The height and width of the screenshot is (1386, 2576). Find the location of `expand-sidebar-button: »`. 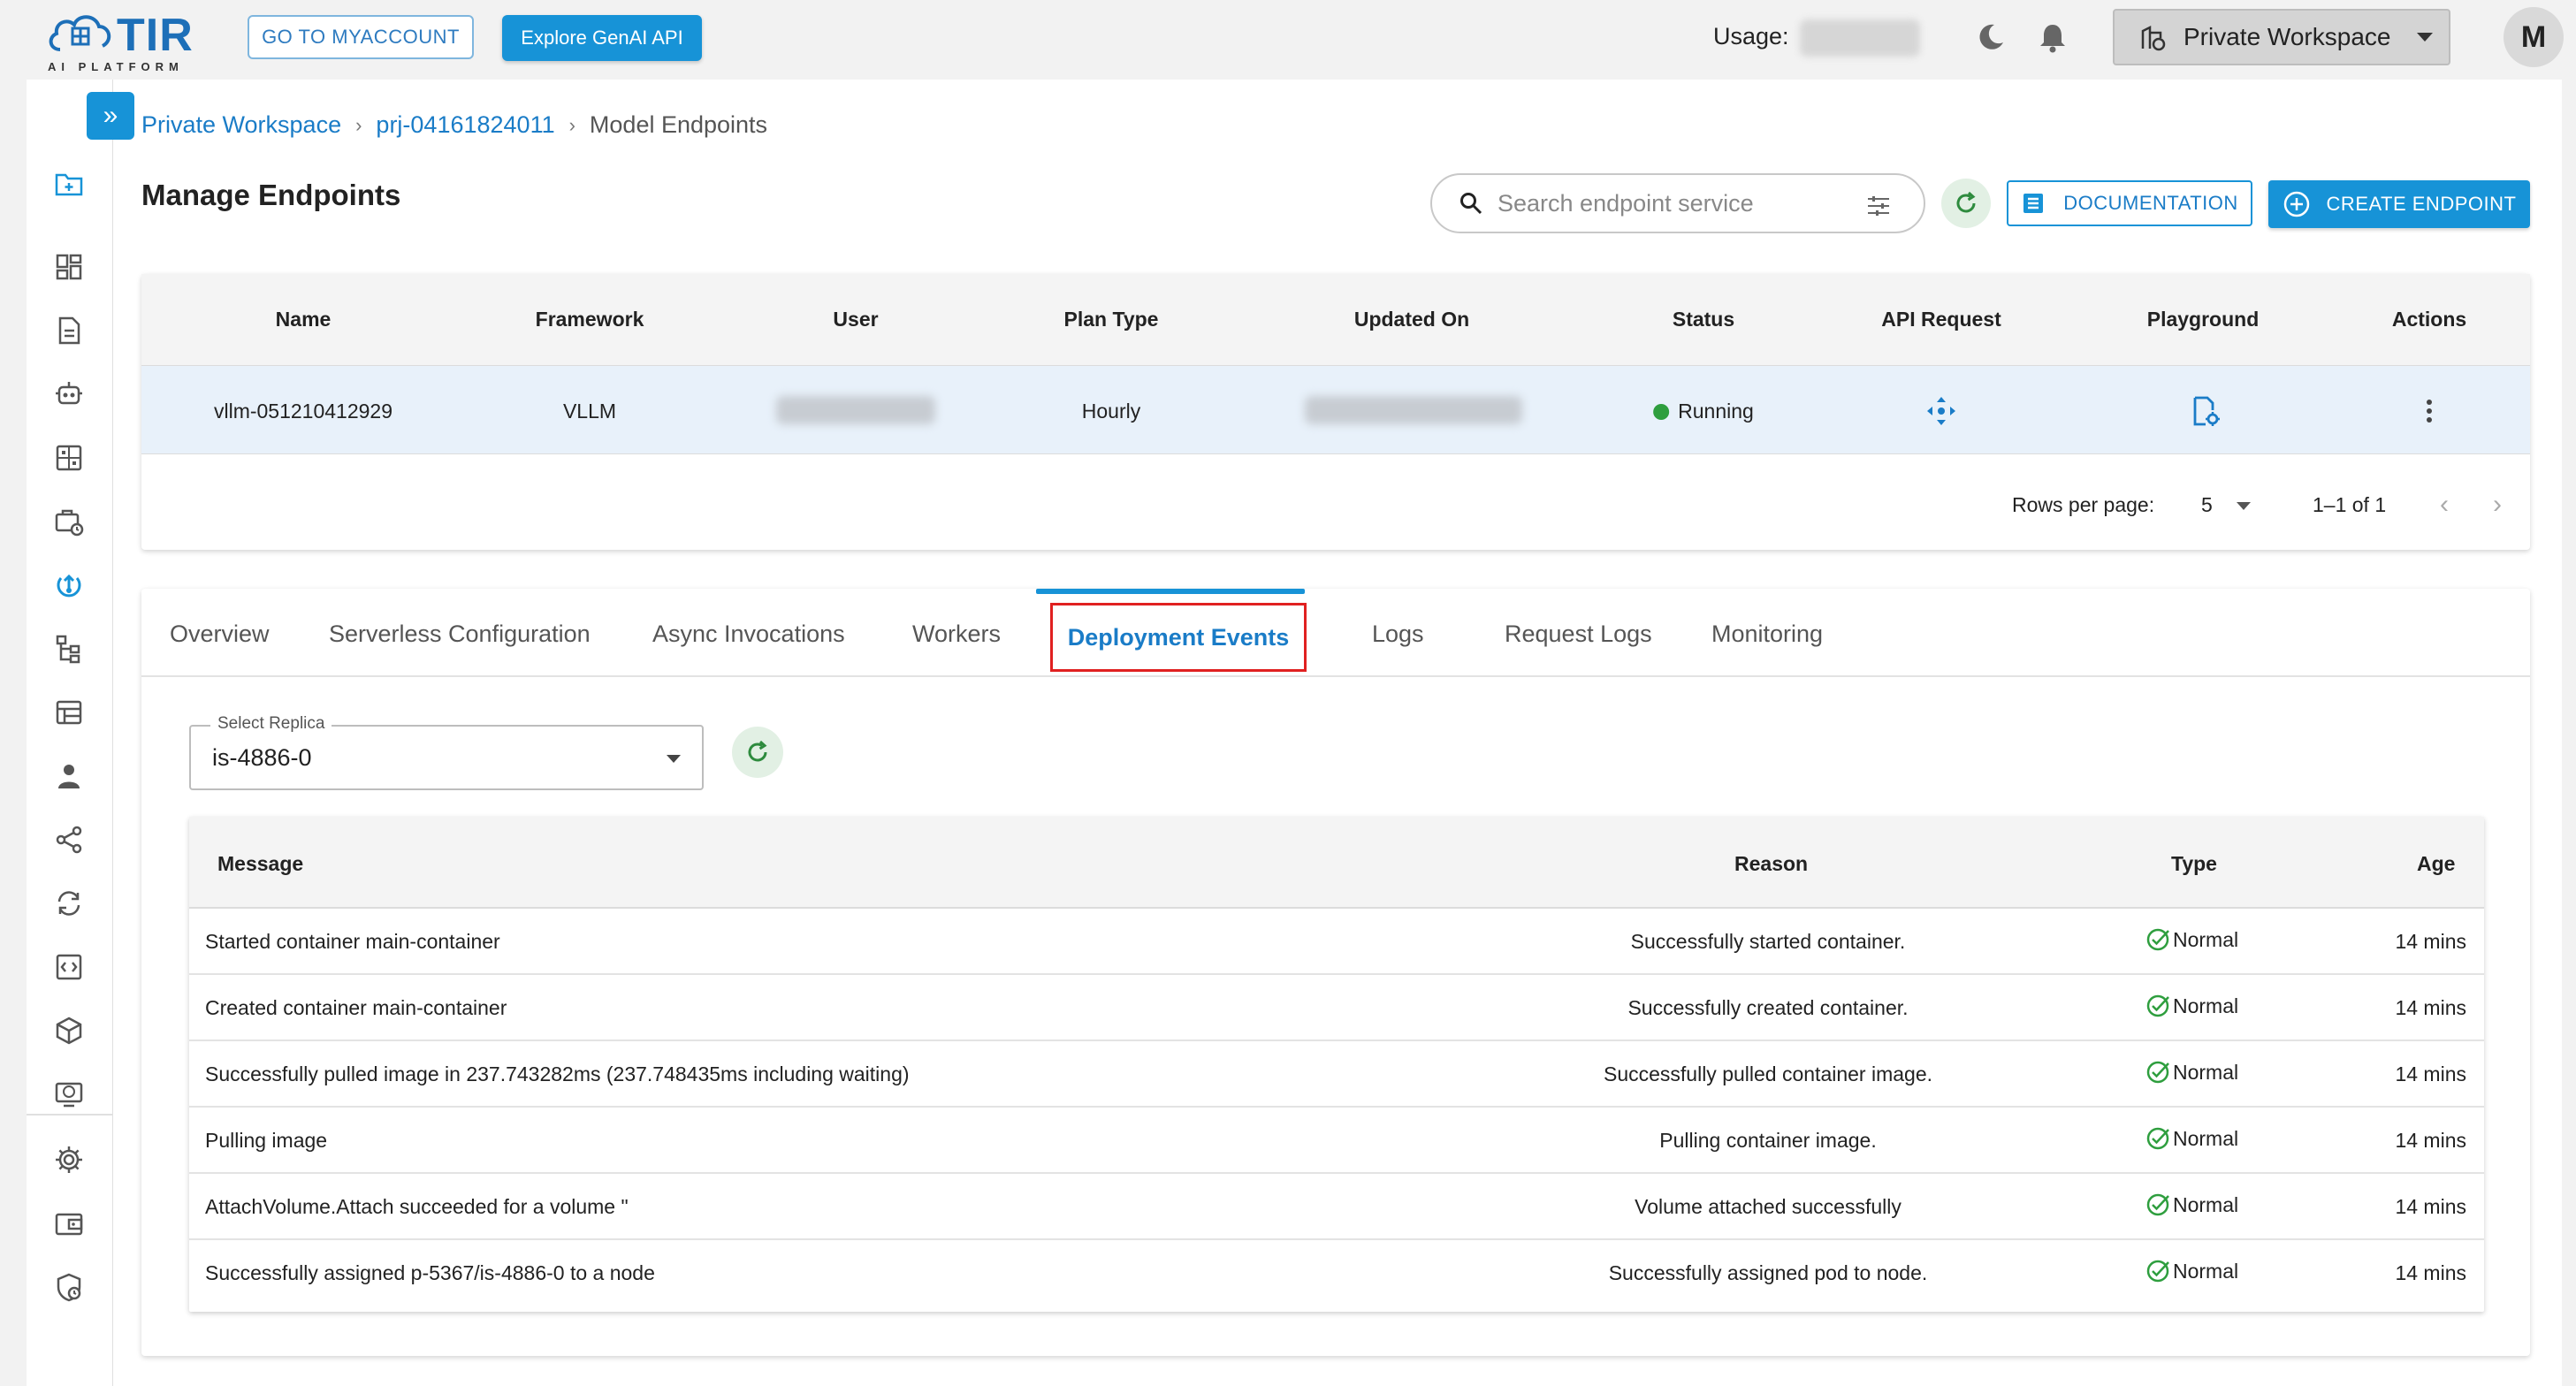

expand-sidebar-button: » is located at coordinates (110, 116).